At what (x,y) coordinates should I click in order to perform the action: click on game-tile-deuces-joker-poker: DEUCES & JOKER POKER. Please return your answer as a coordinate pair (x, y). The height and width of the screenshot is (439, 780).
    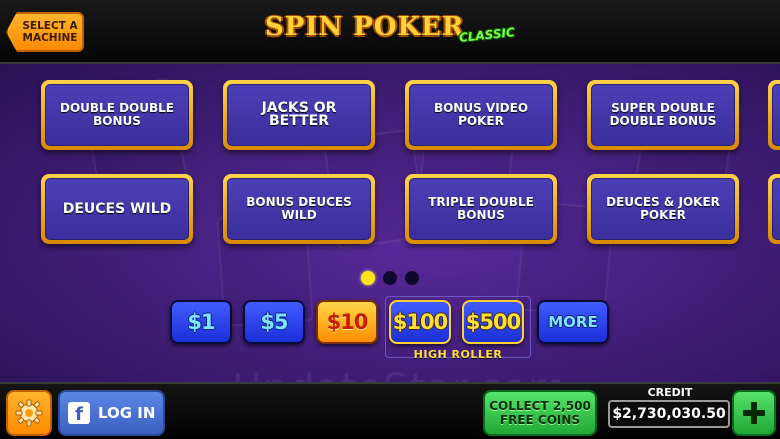
    Looking at the image, I should click on (663, 209).